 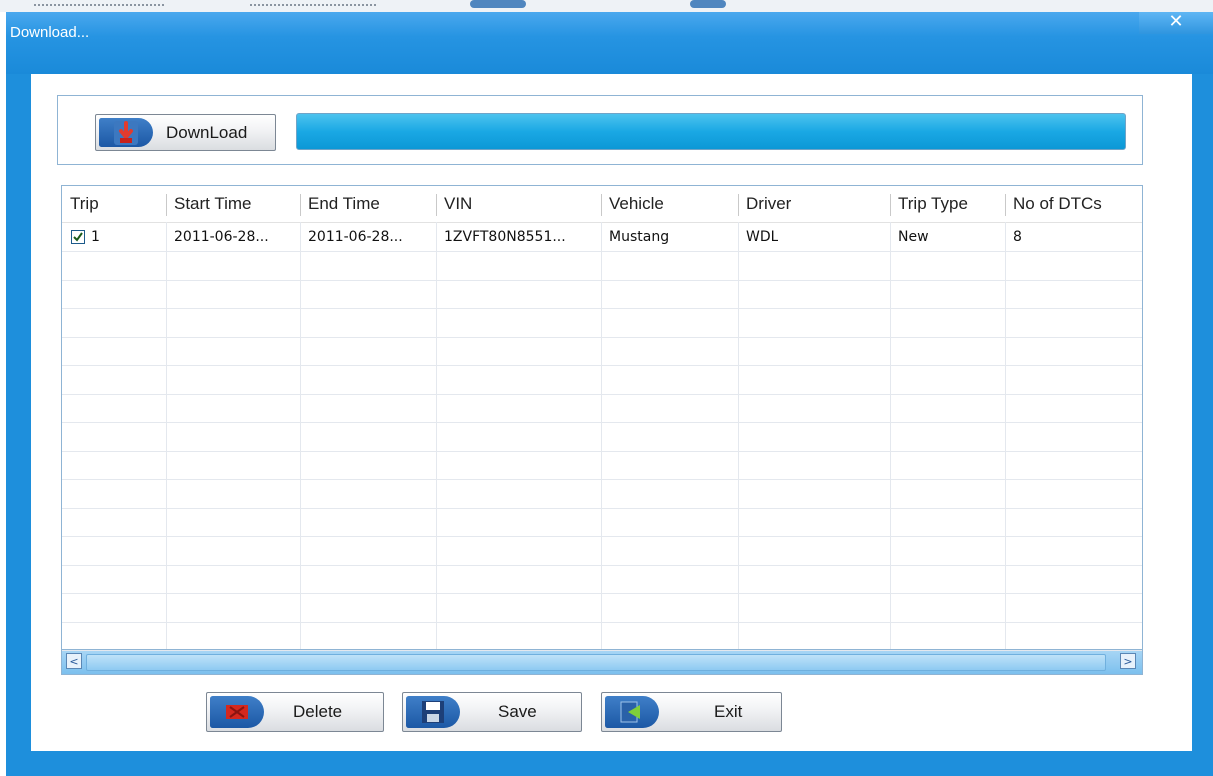 I want to click on download-button: DownLoad, so click(x=185, y=132).